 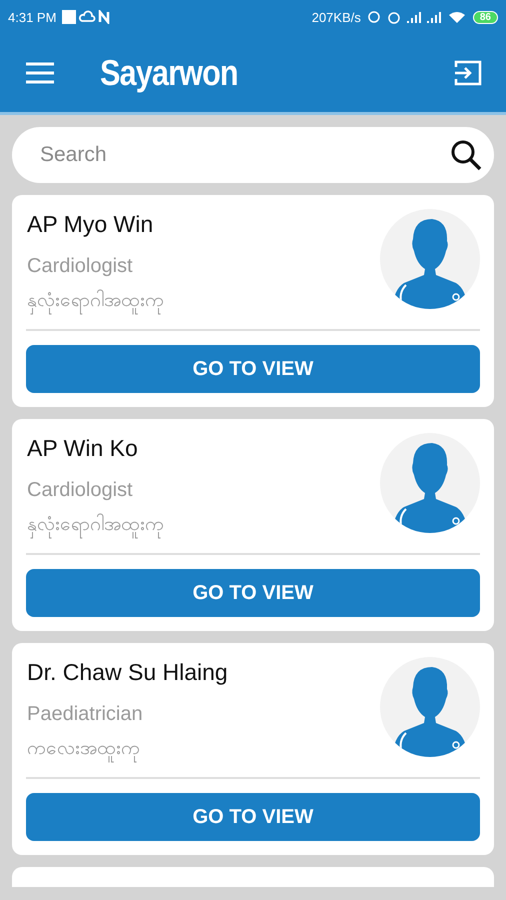 What do you see at coordinates (32, 17) in the screenshot?
I see `status-time: 4:31 PM` at bounding box center [32, 17].